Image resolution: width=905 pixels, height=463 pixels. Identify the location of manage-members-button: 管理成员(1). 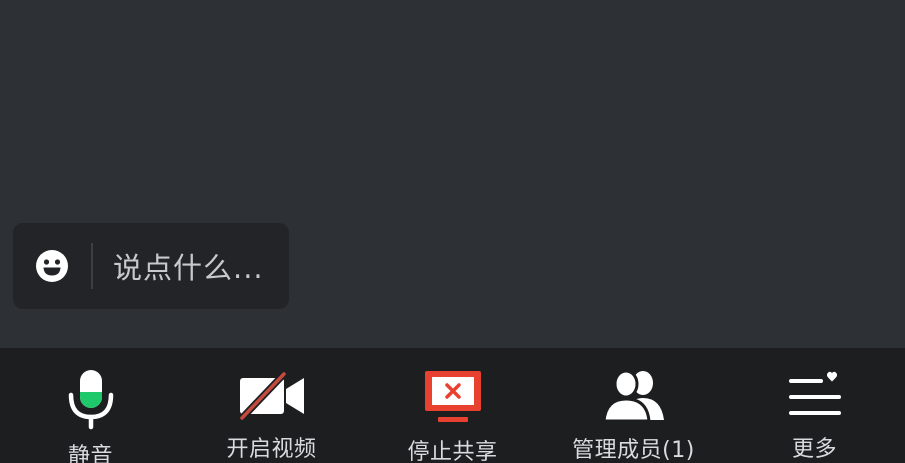
(633, 405).